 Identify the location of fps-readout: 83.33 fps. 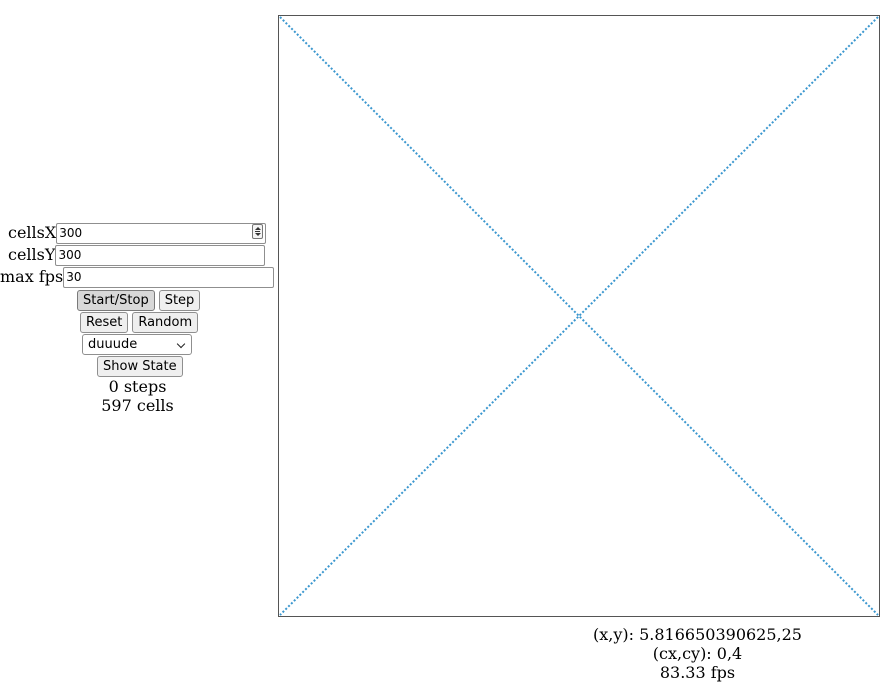
(697, 672).